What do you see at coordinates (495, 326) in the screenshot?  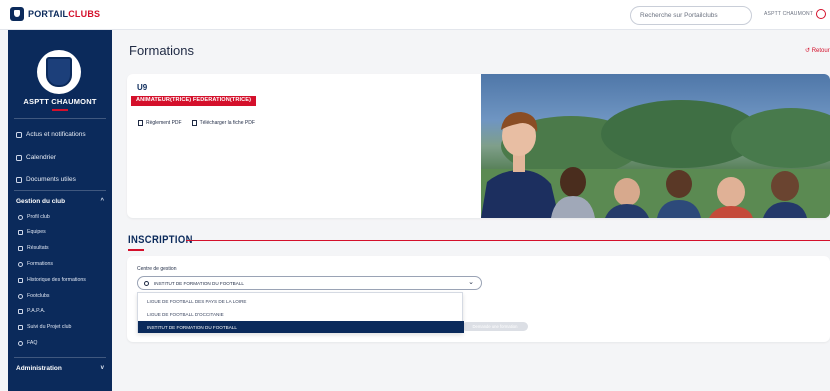 I see `demande-formation-button: Demande une formation` at bounding box center [495, 326].